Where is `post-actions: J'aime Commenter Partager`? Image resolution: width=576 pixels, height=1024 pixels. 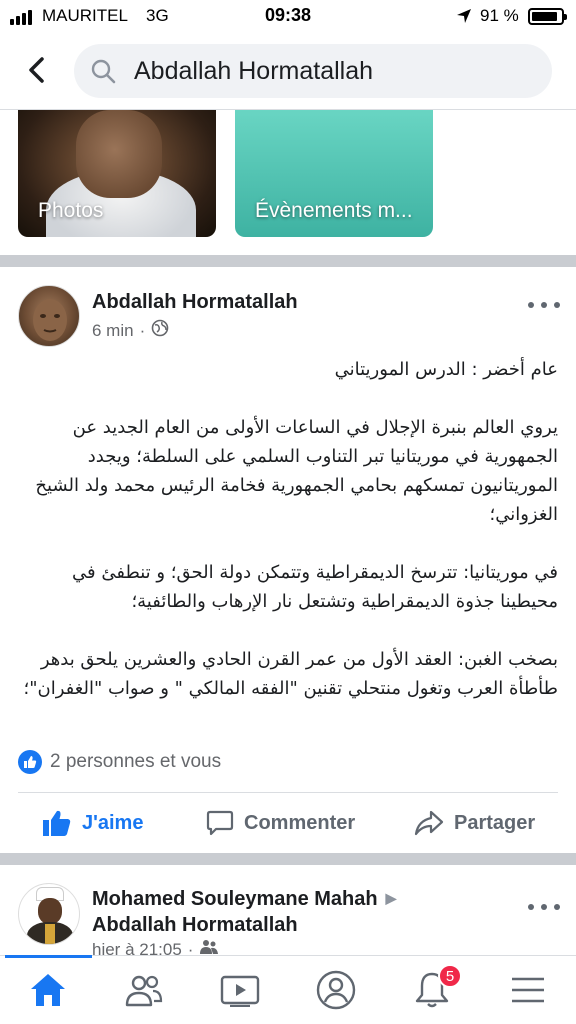
post-actions: J'aime Commenter Partager is located at coordinates (288, 823).